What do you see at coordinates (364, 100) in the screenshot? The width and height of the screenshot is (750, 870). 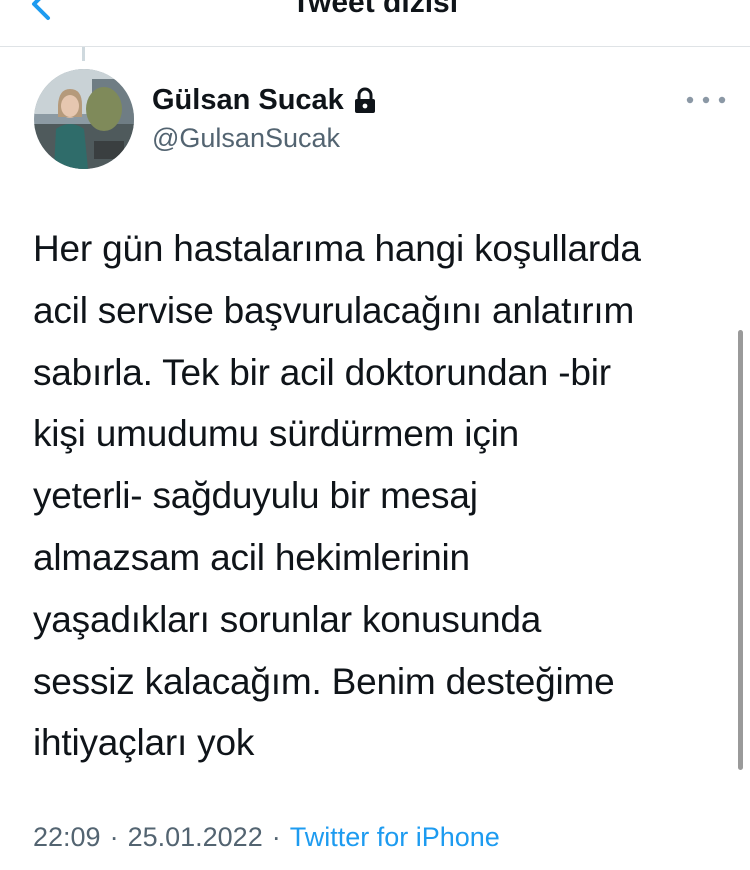 I see `lock-icon` at bounding box center [364, 100].